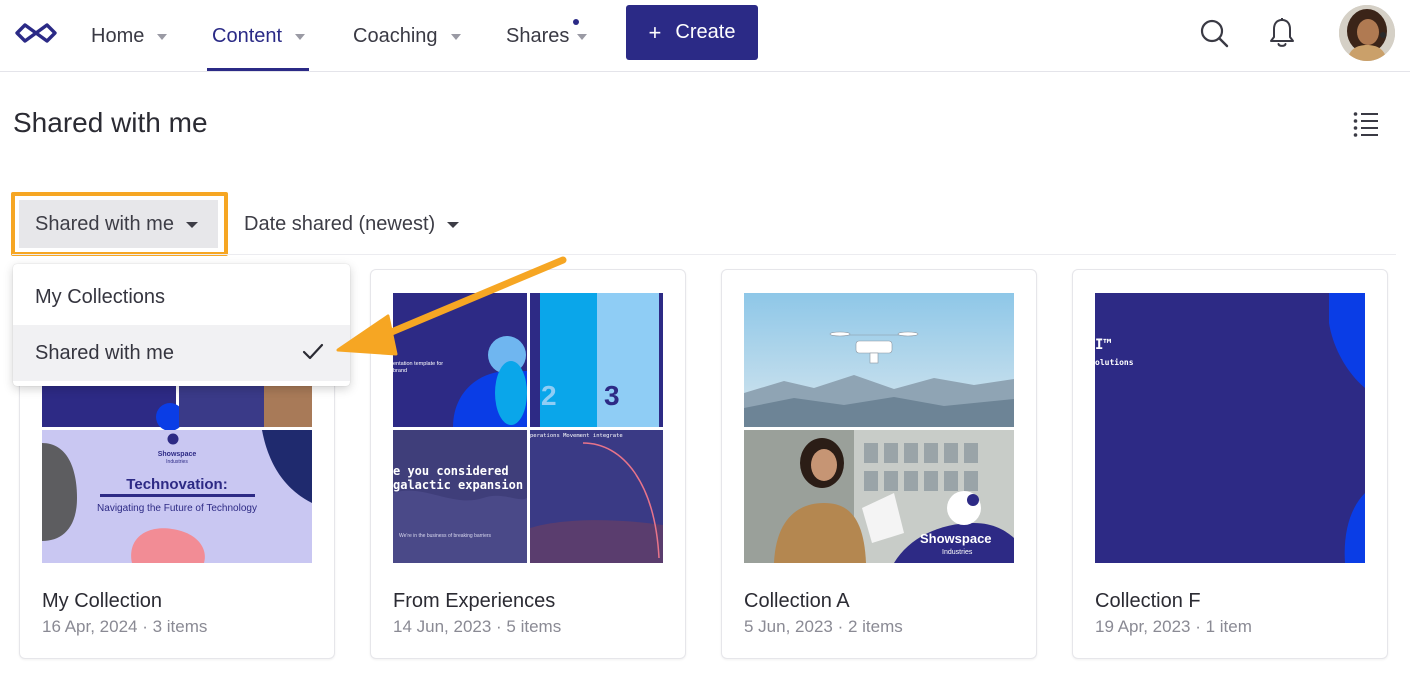  What do you see at coordinates (576, 436) in the screenshot?
I see `thumb-text: perations Movement integrate` at bounding box center [576, 436].